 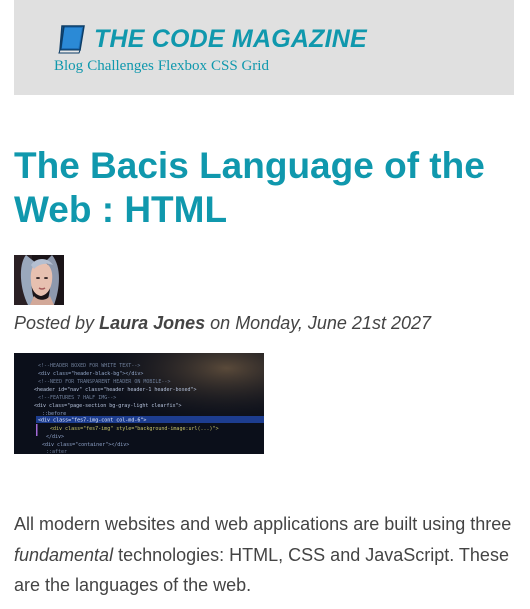 I want to click on svg-text: <div class="container"></div>, so click(x=85, y=445).